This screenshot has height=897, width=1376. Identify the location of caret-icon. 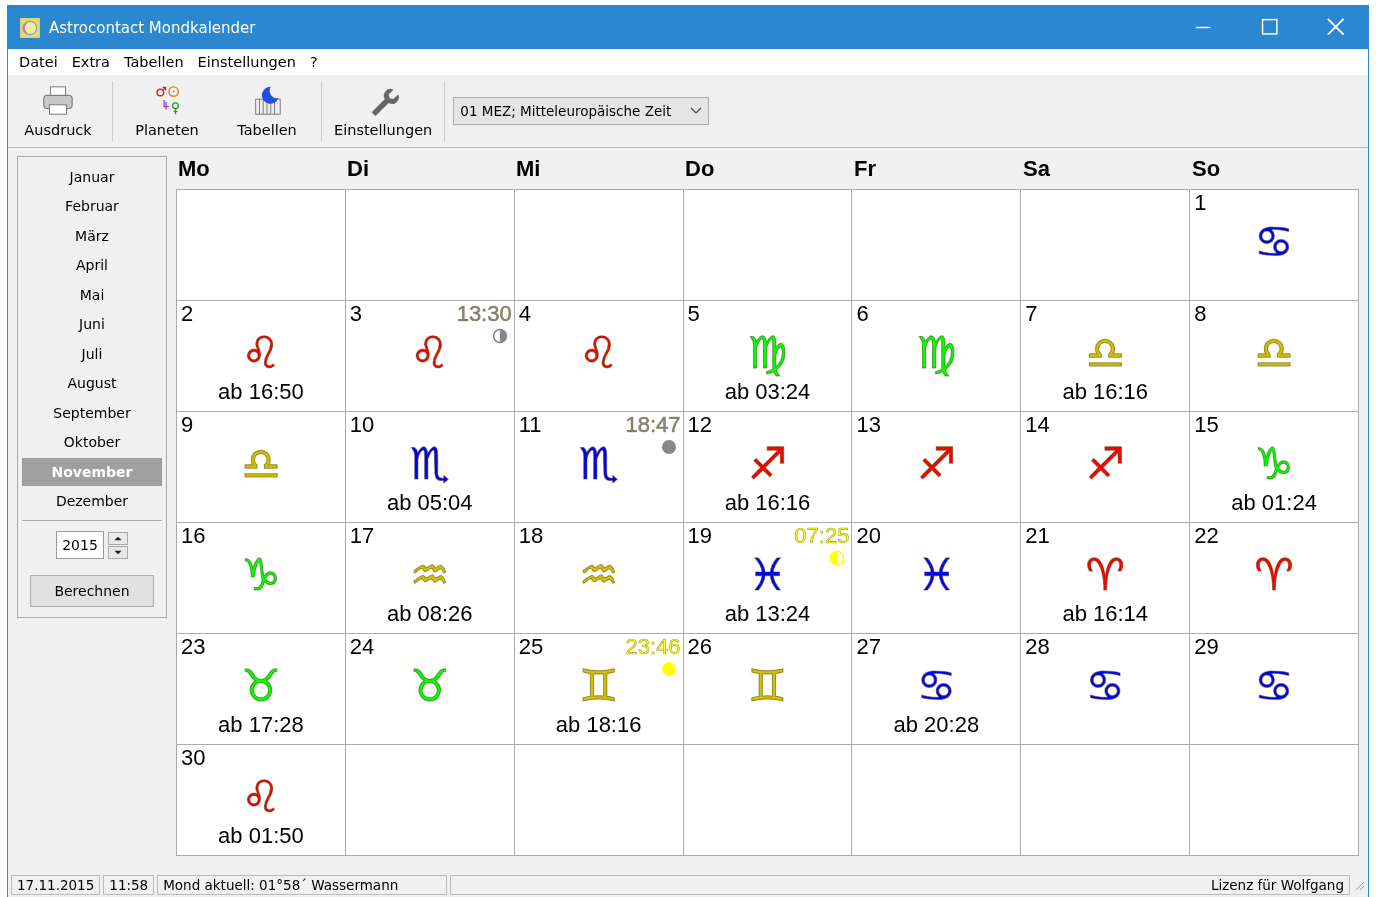
(696, 111).